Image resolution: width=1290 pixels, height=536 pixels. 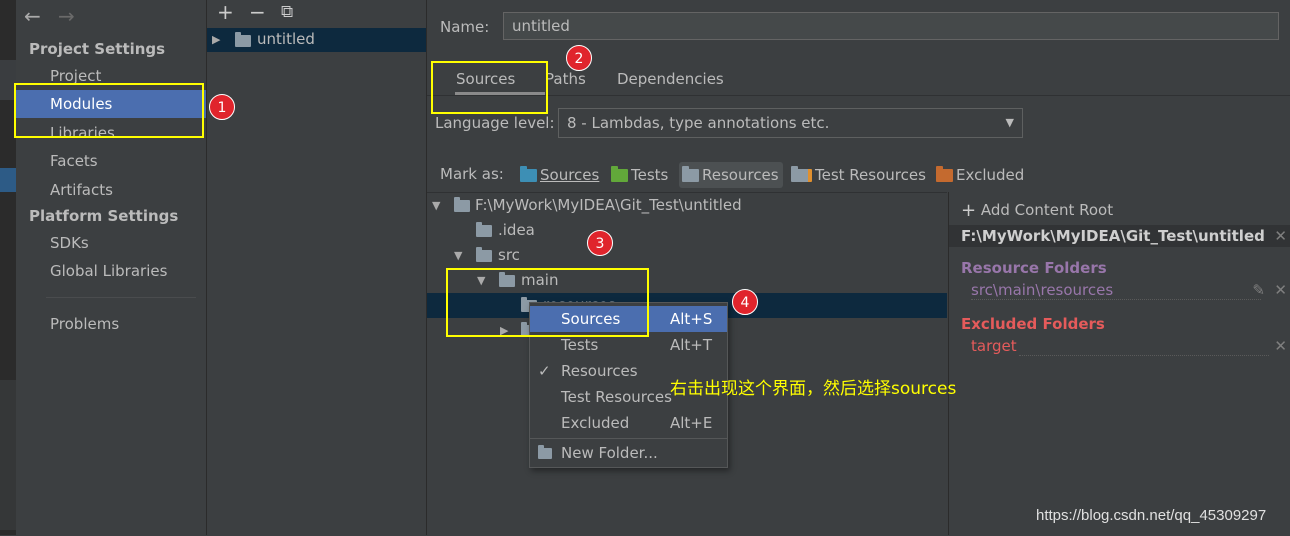 What do you see at coordinates (109, 110) in the screenshot?
I see `annotation-highlight-modules` at bounding box center [109, 110].